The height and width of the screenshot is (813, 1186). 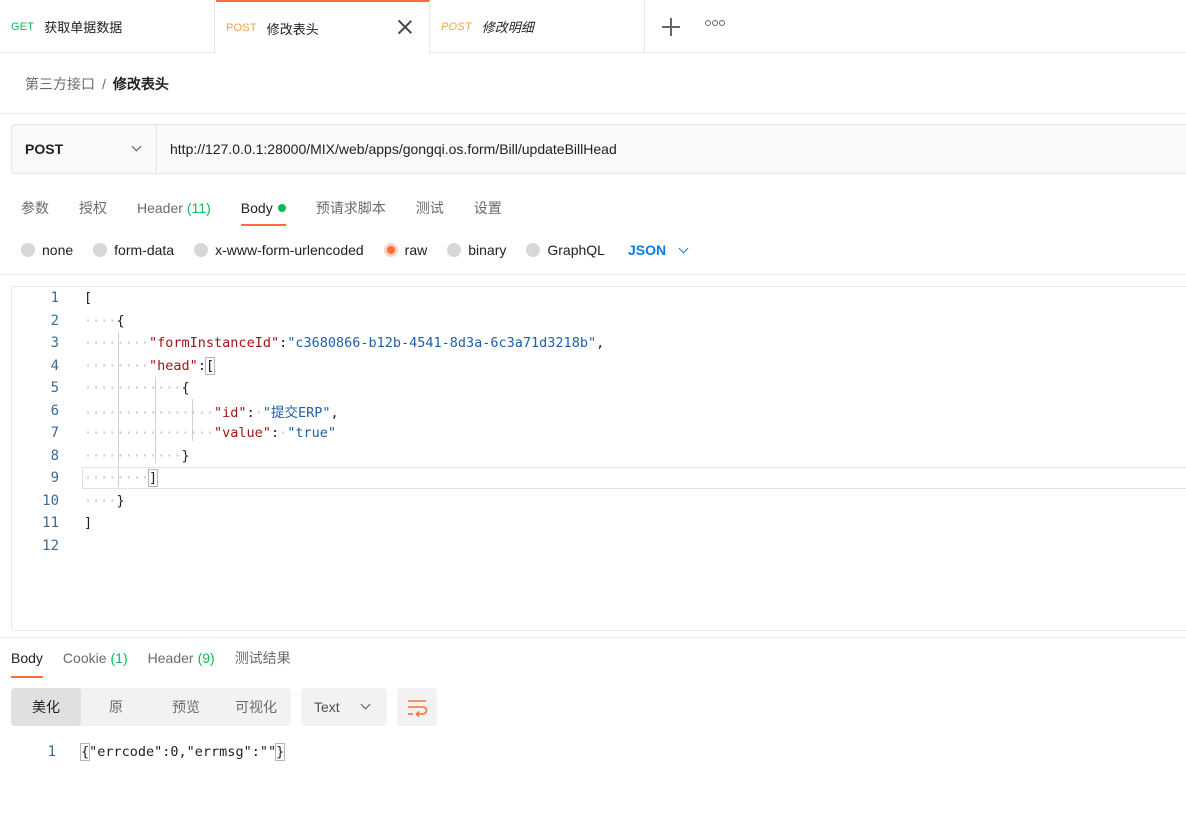 I want to click on tab-get-bill-data: GET 获取单据数据, so click(x=107, y=26).